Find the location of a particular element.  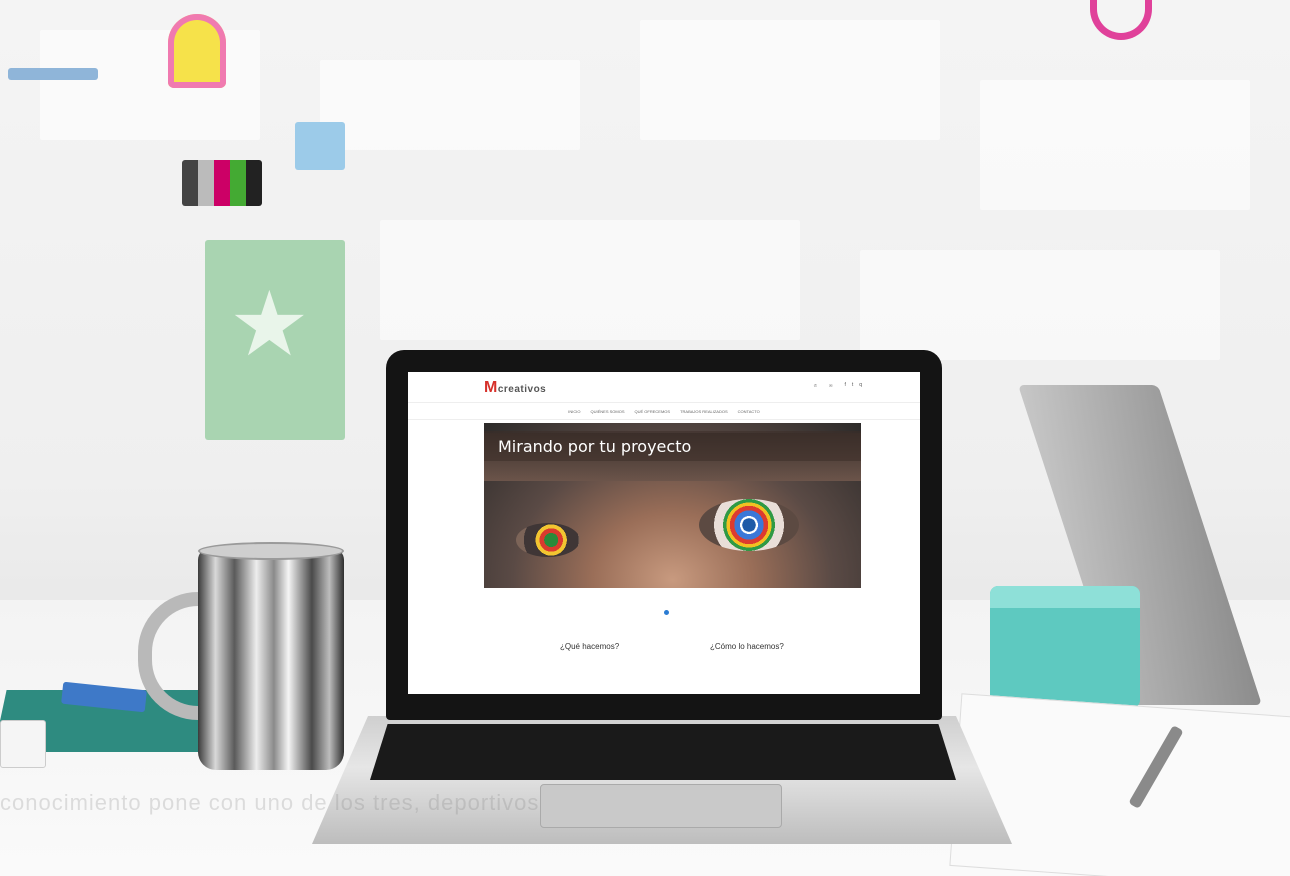

section-title-como-lo-hacemos: ¿Cómo lo hacemos? is located at coordinates (747, 646).